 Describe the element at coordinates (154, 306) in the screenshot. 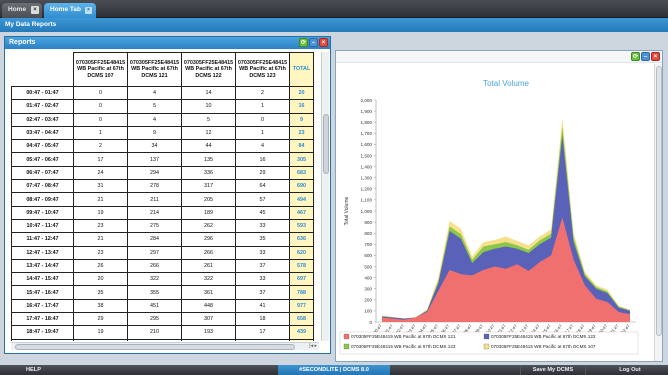

I see `volume-cell: 451` at that location.